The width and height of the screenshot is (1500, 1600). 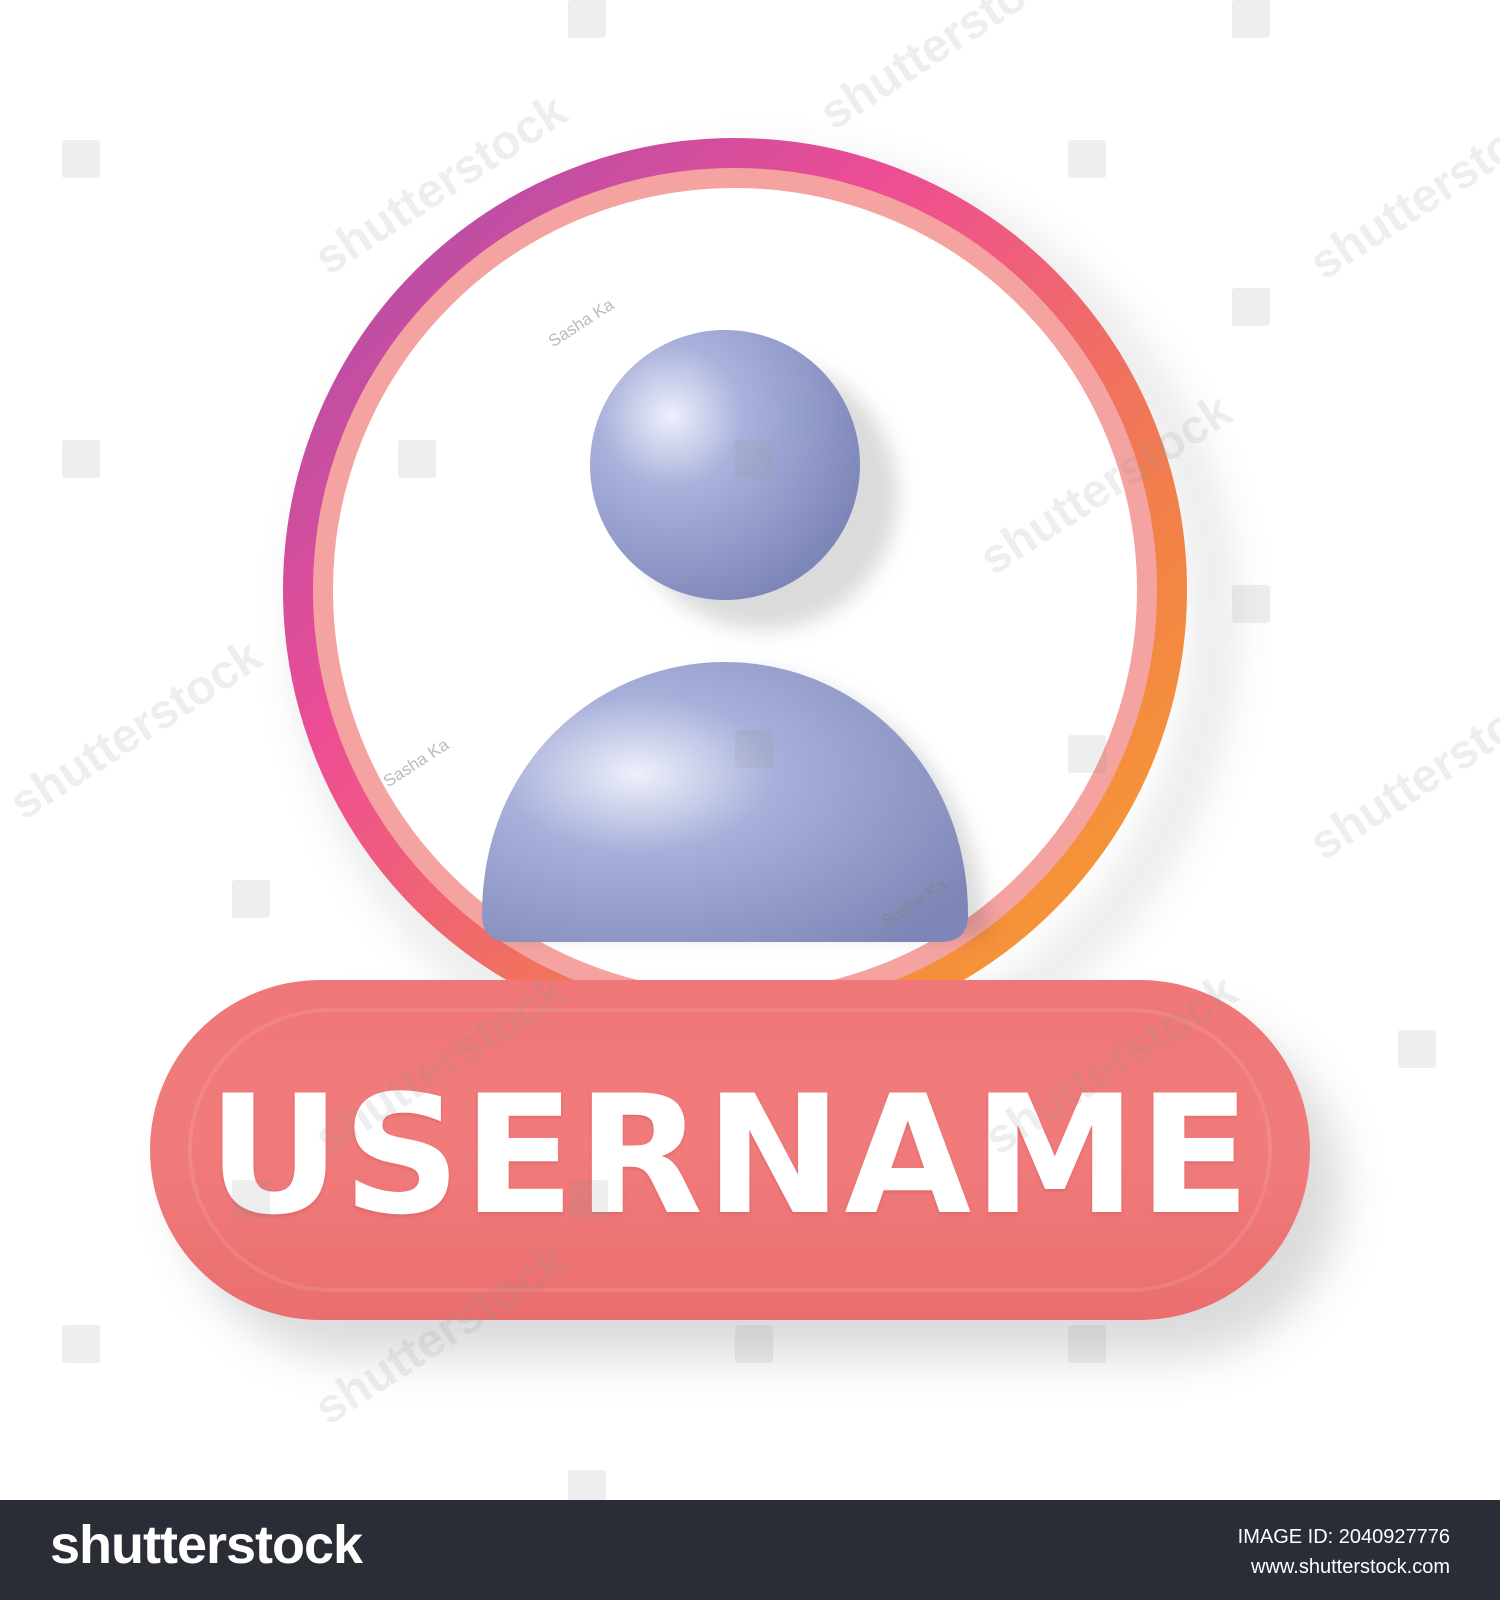 What do you see at coordinates (725, 465) in the screenshot?
I see `user-head-shape` at bounding box center [725, 465].